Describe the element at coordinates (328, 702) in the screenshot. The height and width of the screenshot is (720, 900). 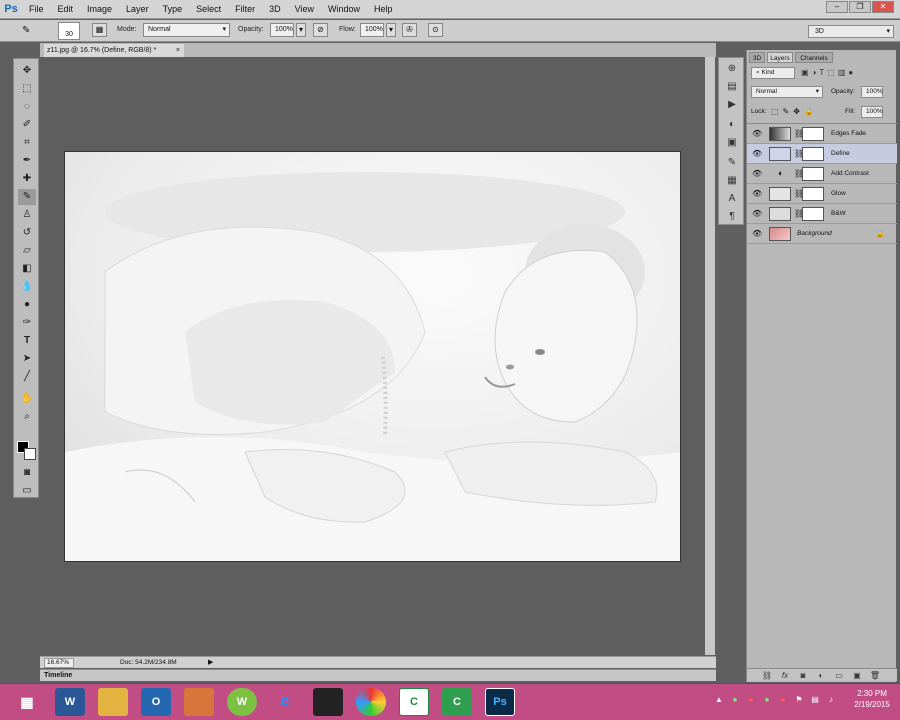
I see `camera-app-taskbar-icon` at that location.